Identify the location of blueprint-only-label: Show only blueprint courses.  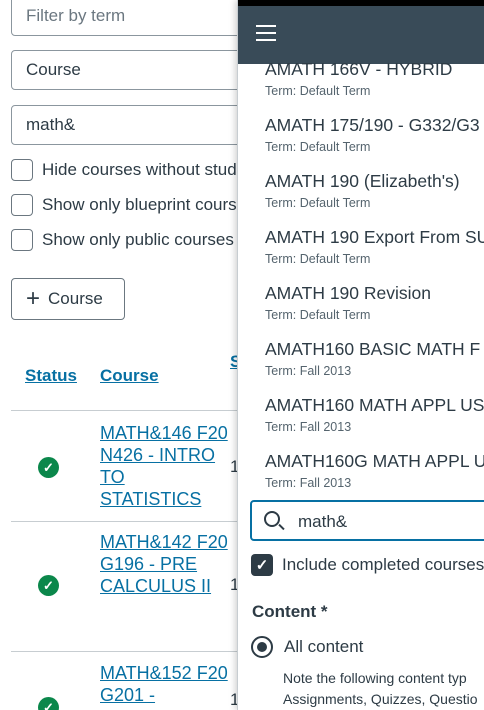
(148, 204).